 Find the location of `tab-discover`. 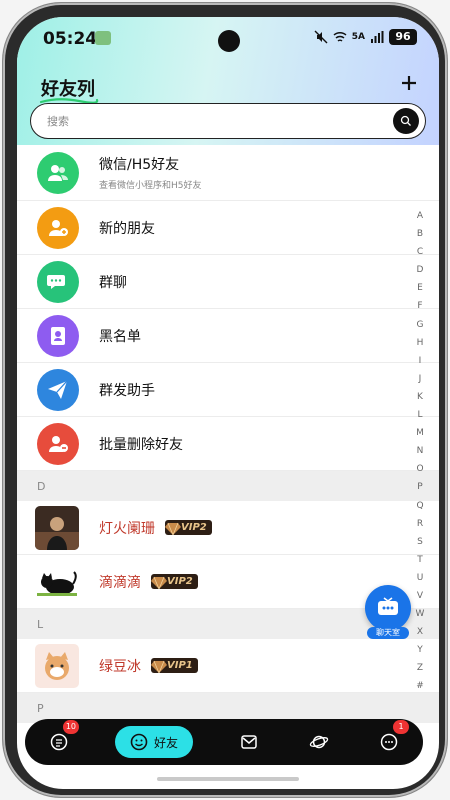

tab-discover is located at coordinates (319, 742).